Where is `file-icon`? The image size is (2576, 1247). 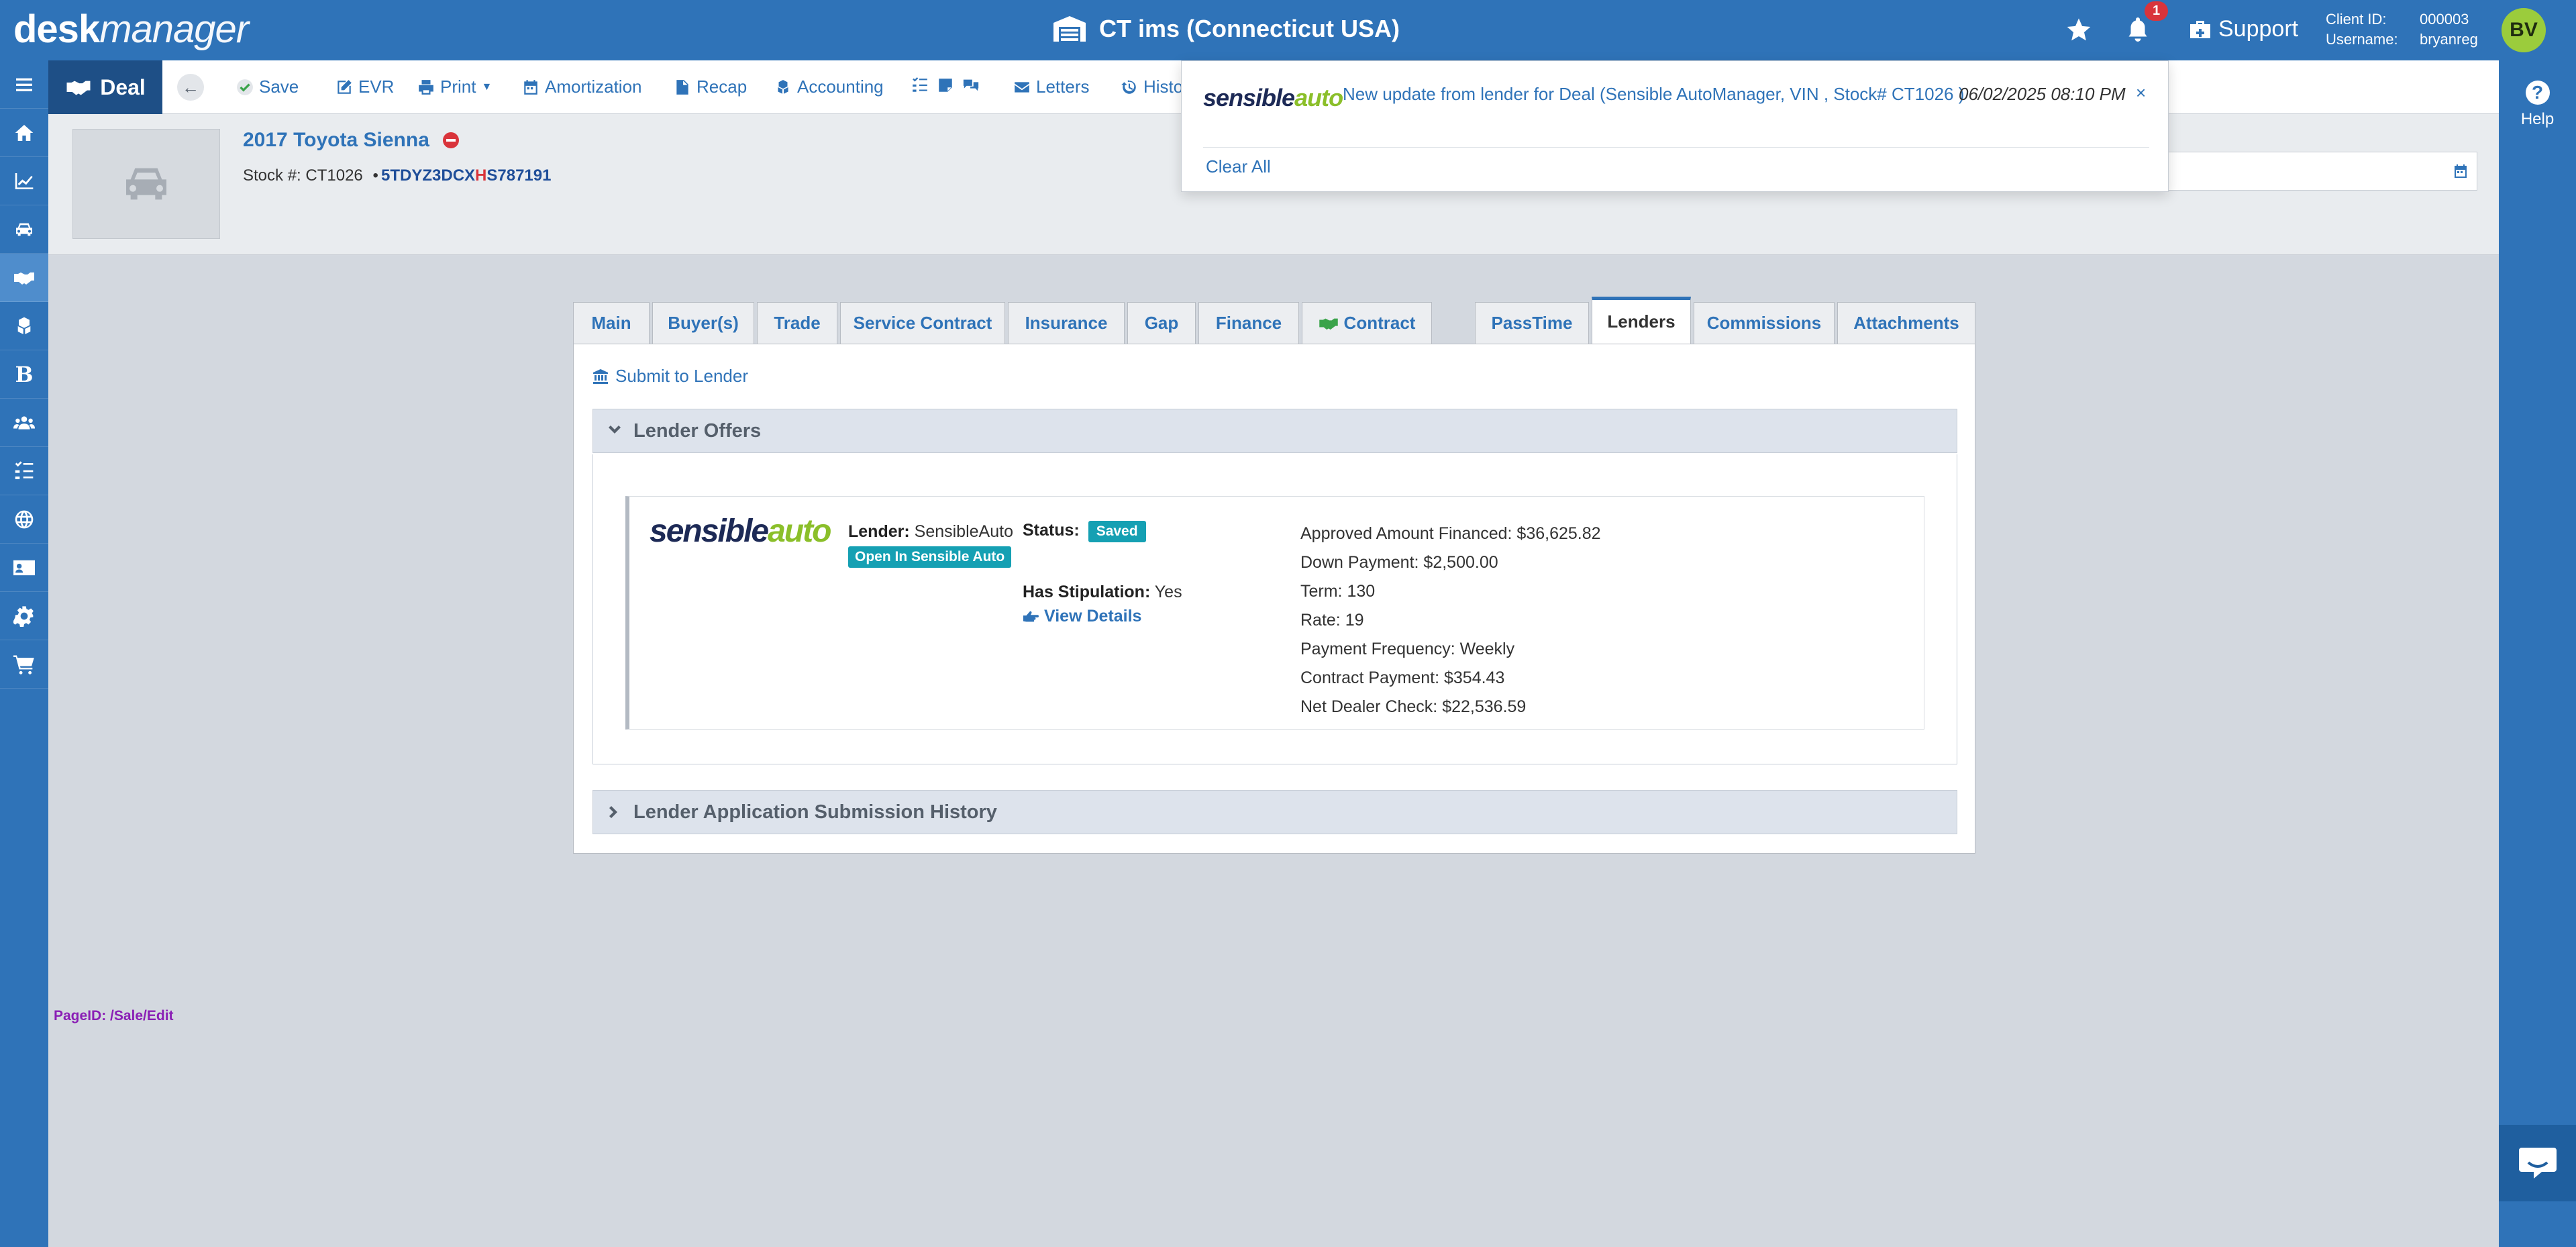
file-icon is located at coordinates (682, 87).